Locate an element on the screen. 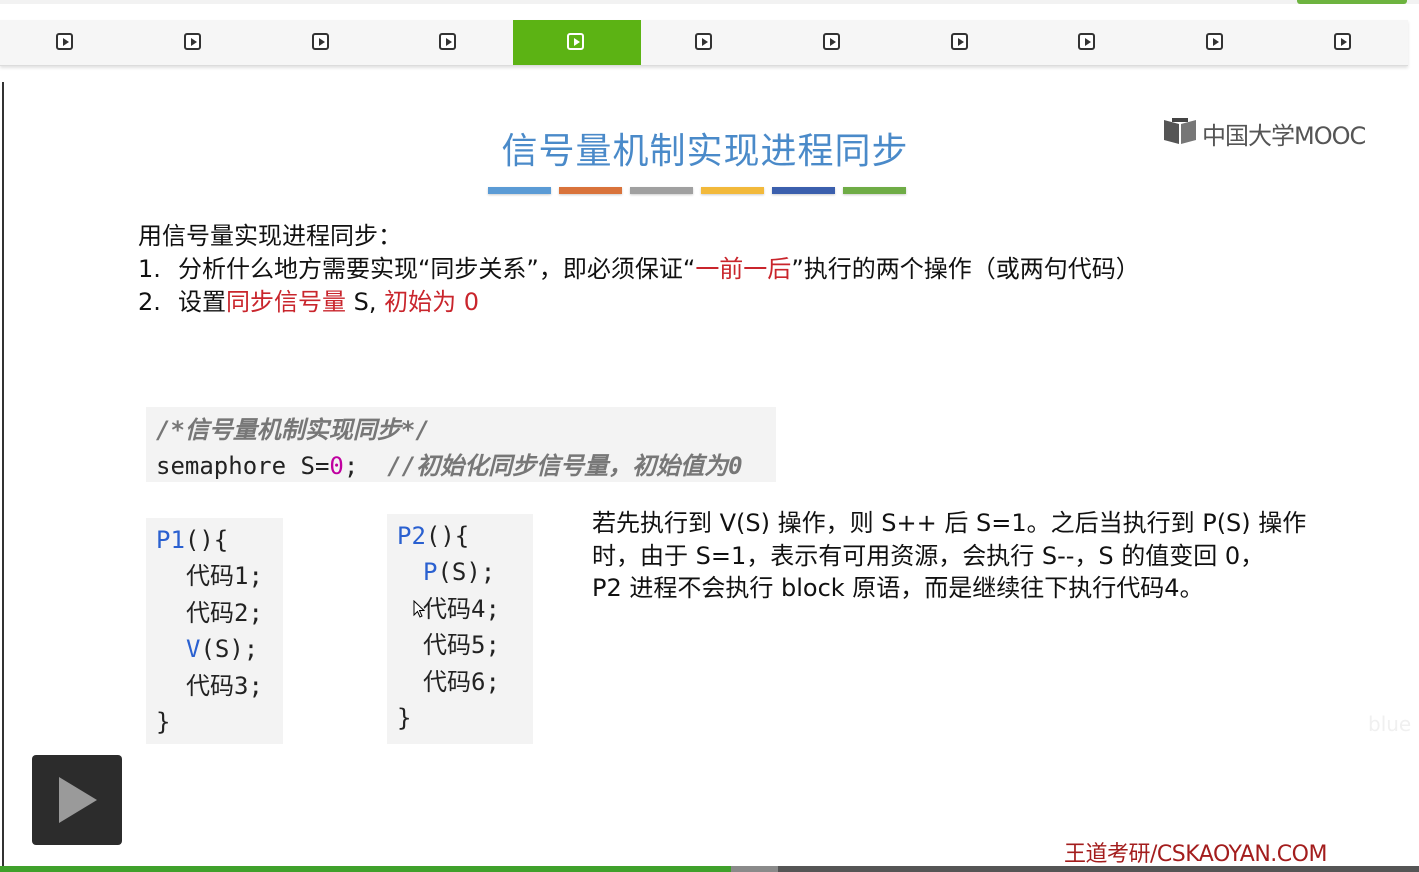 The height and width of the screenshot is (872, 1419). code-decl-keyword: semaphore S= is located at coordinates (243, 466).